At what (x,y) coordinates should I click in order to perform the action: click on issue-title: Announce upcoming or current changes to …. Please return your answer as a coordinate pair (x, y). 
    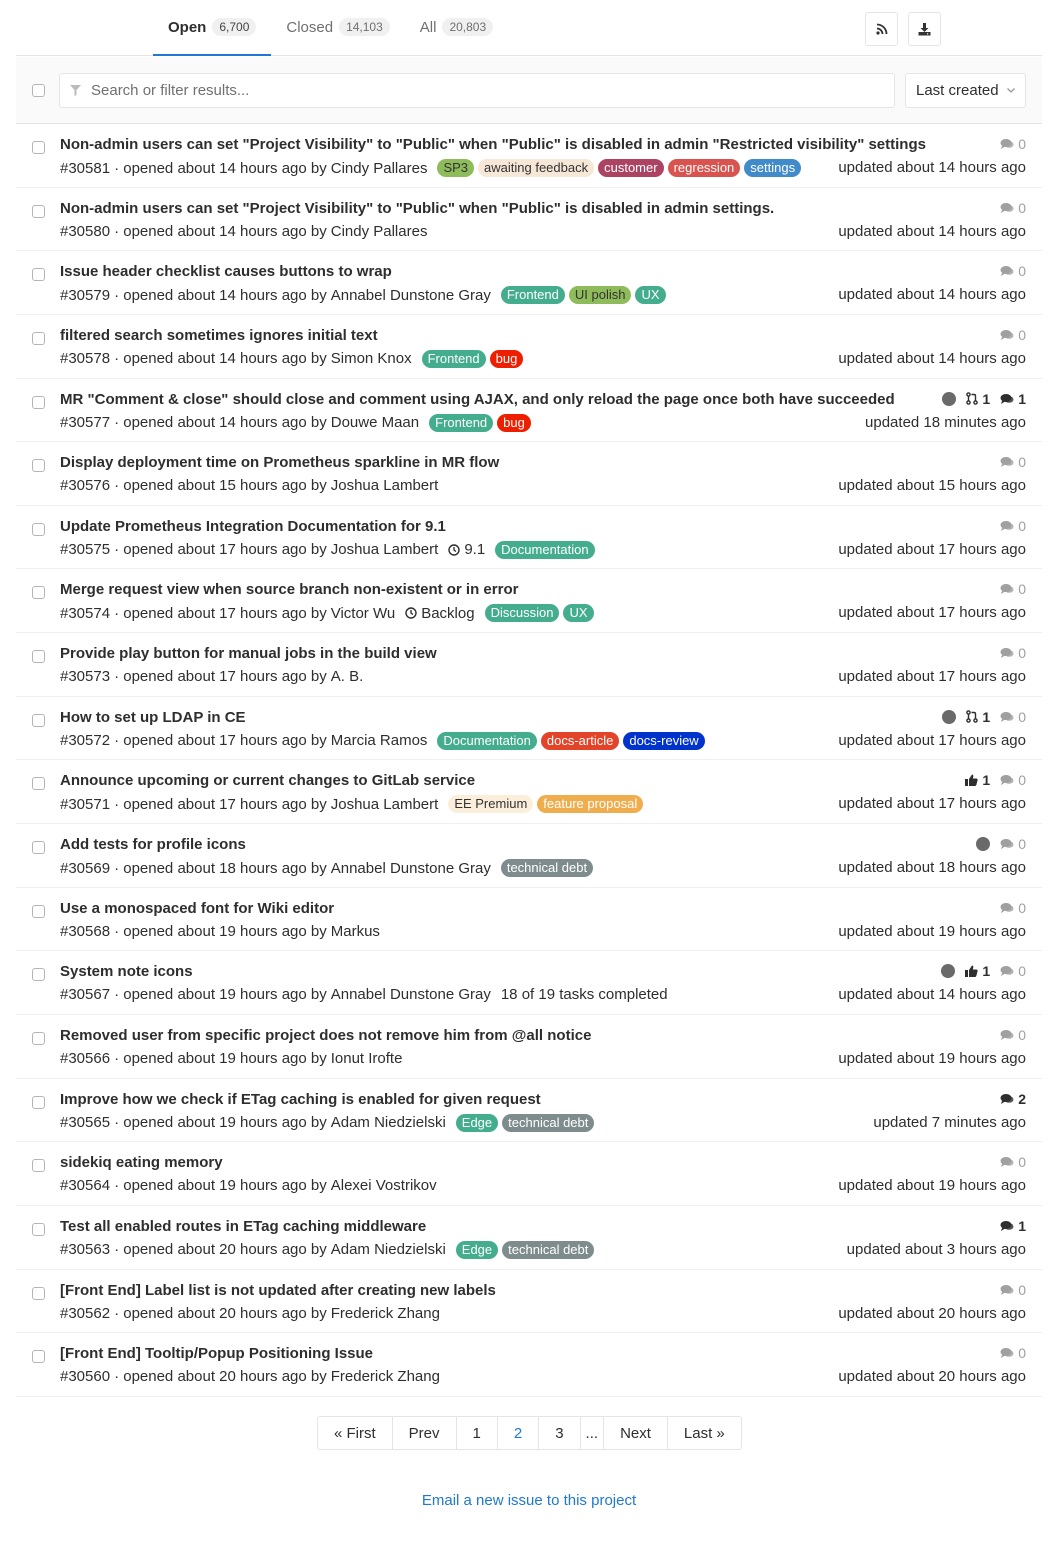
    Looking at the image, I should click on (267, 780).